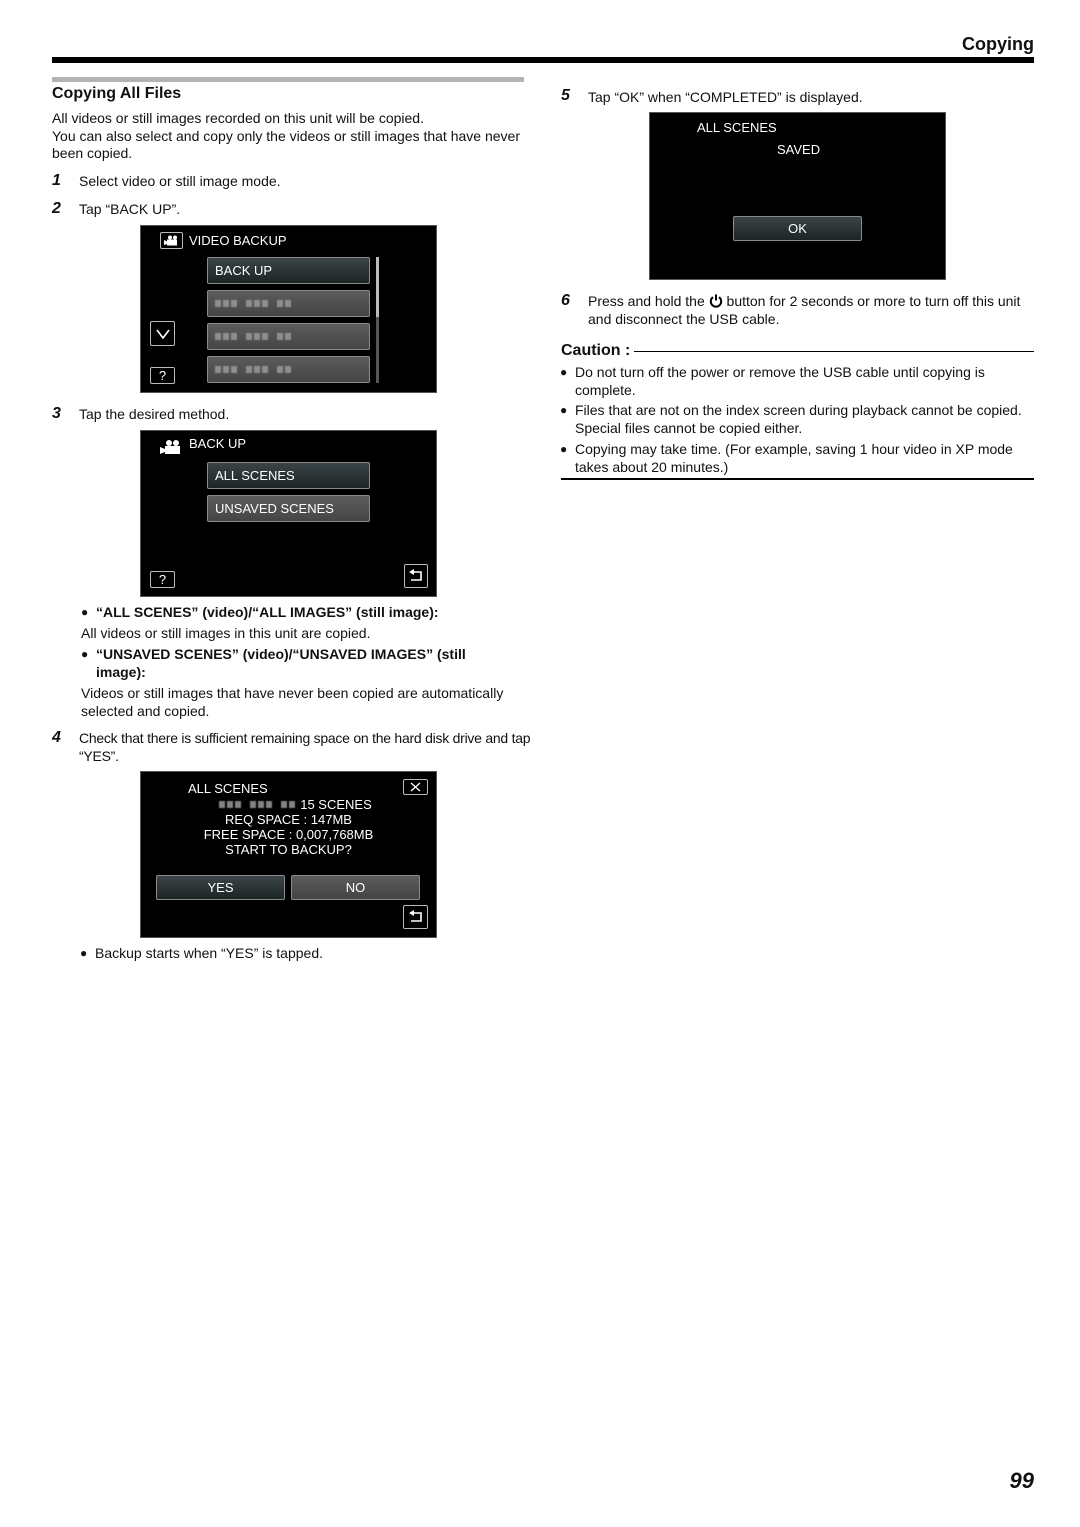 This screenshot has height=1527, width=1080. What do you see at coordinates (377, 287) in the screenshot?
I see `scrollbar-thumb` at bounding box center [377, 287].